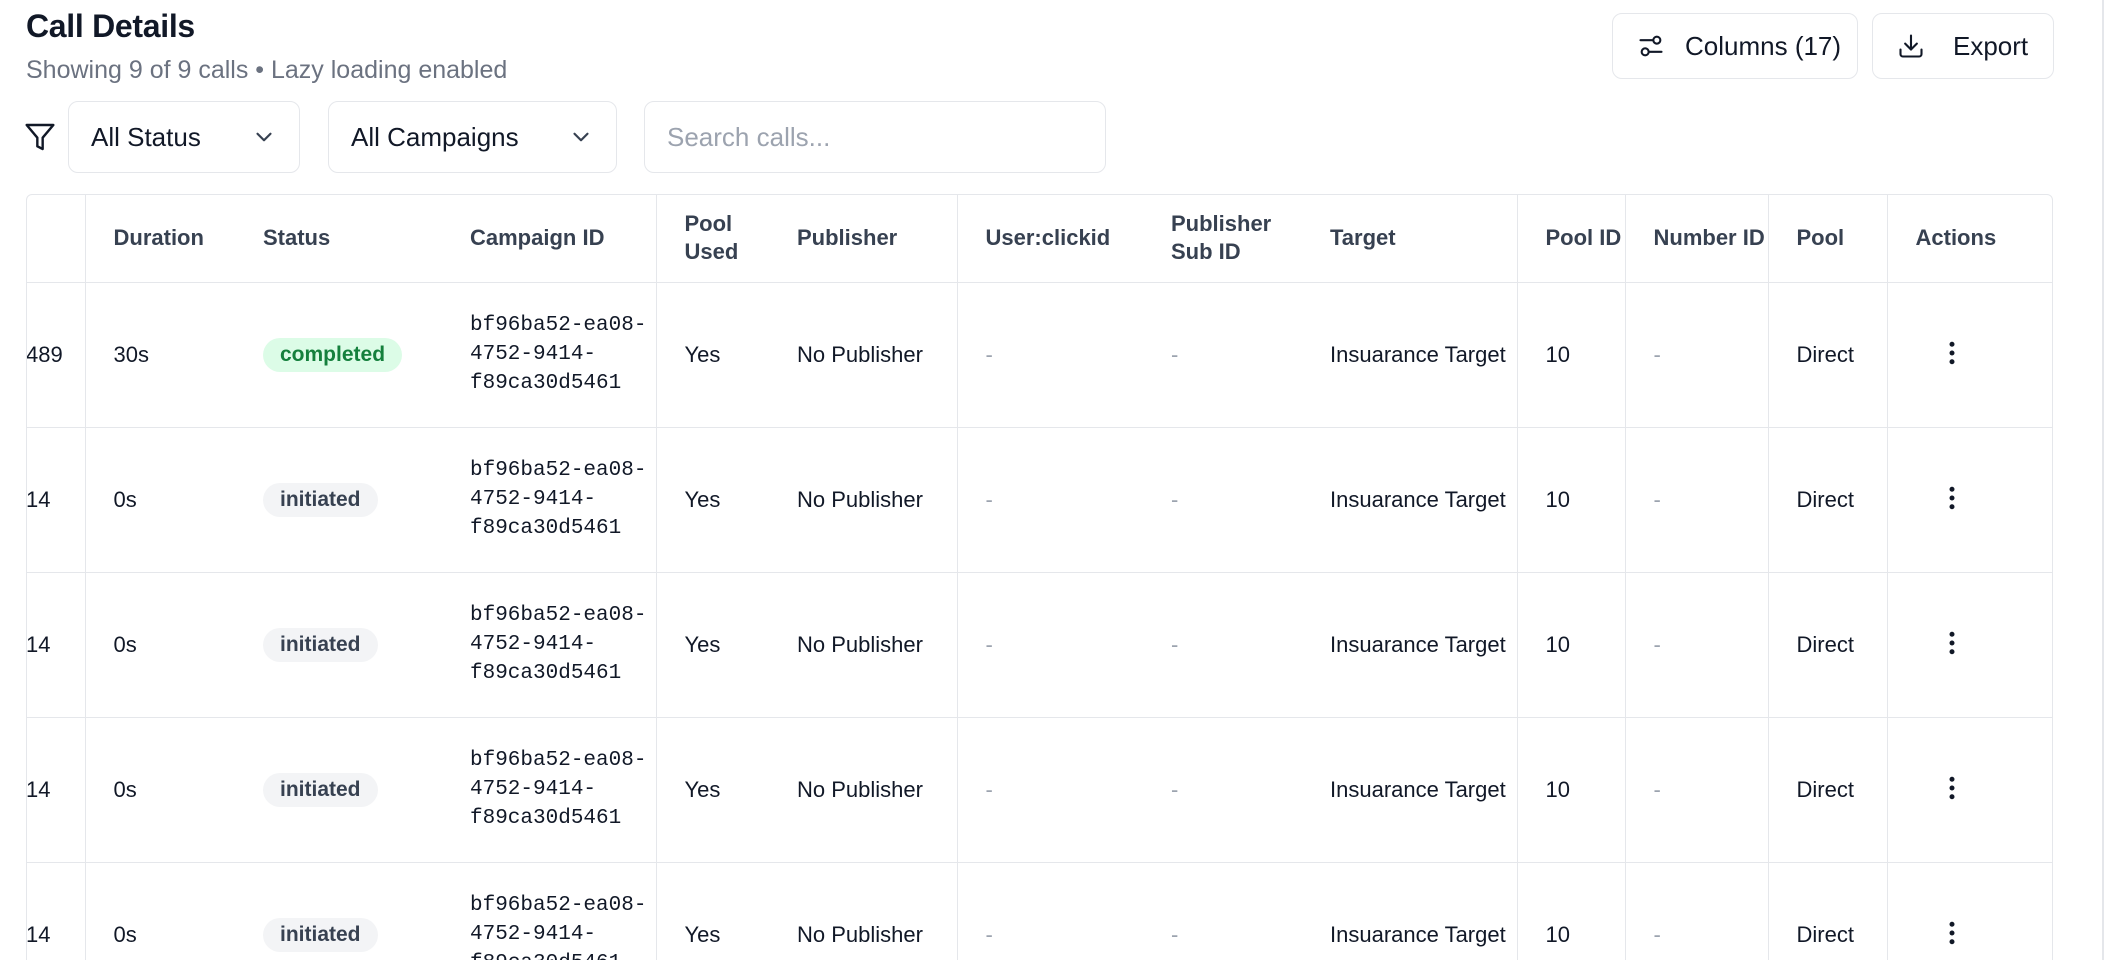  Describe the element at coordinates (1991, 45) in the screenshot. I see `export-button-label: Export` at that location.